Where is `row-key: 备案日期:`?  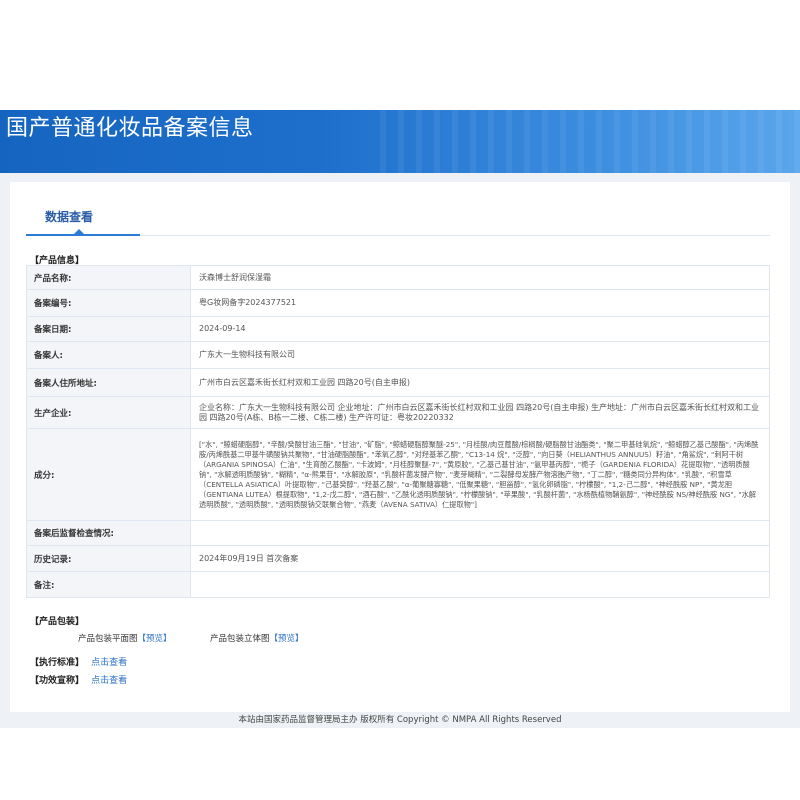
row-key: 备案日期: is located at coordinates (108, 329).